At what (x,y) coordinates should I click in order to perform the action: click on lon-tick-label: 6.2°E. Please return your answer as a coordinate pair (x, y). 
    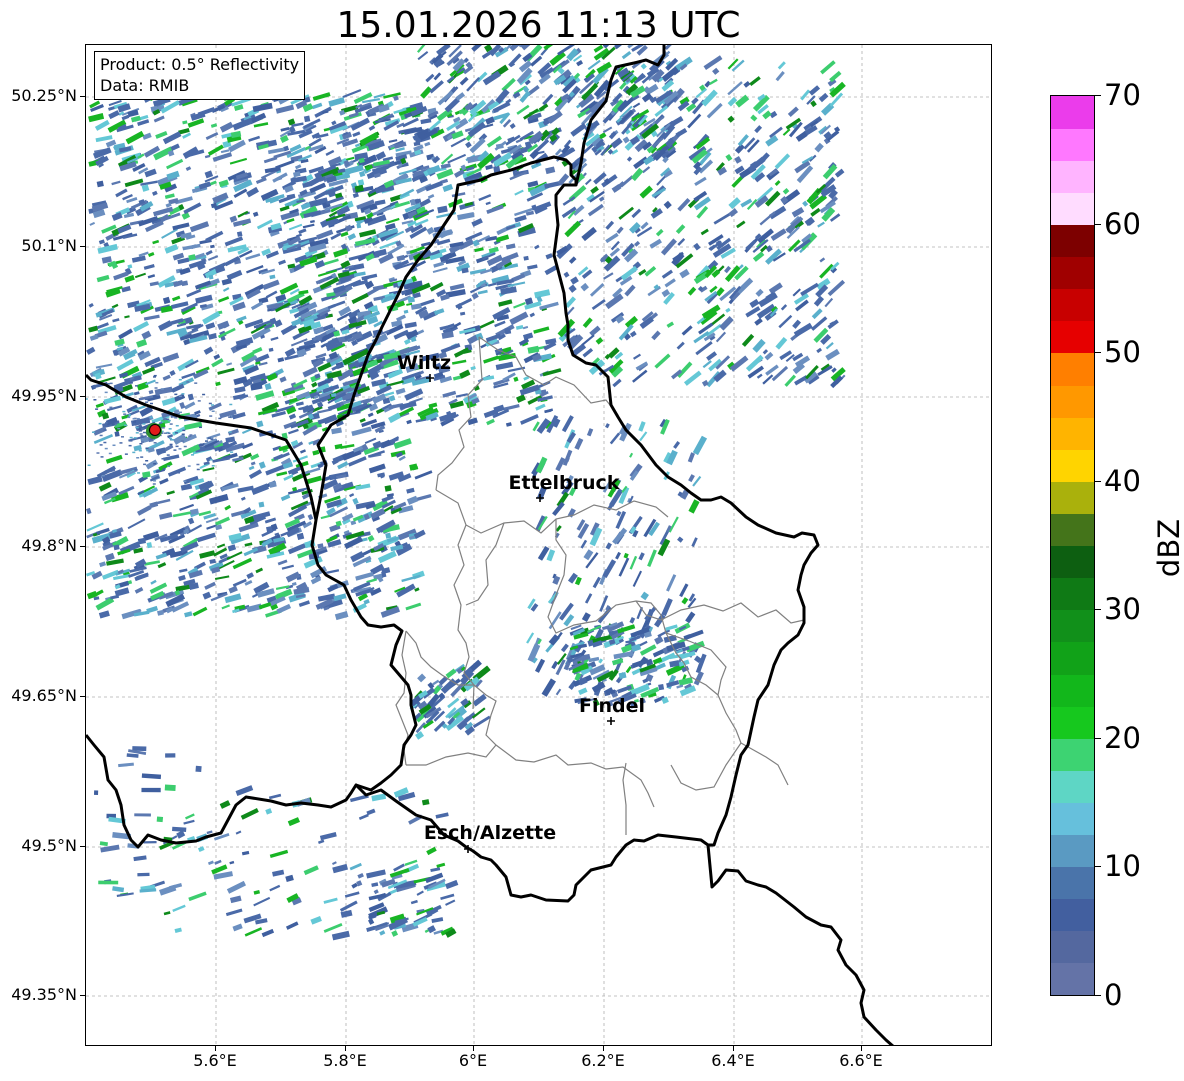
    Looking at the image, I should click on (603, 1060).